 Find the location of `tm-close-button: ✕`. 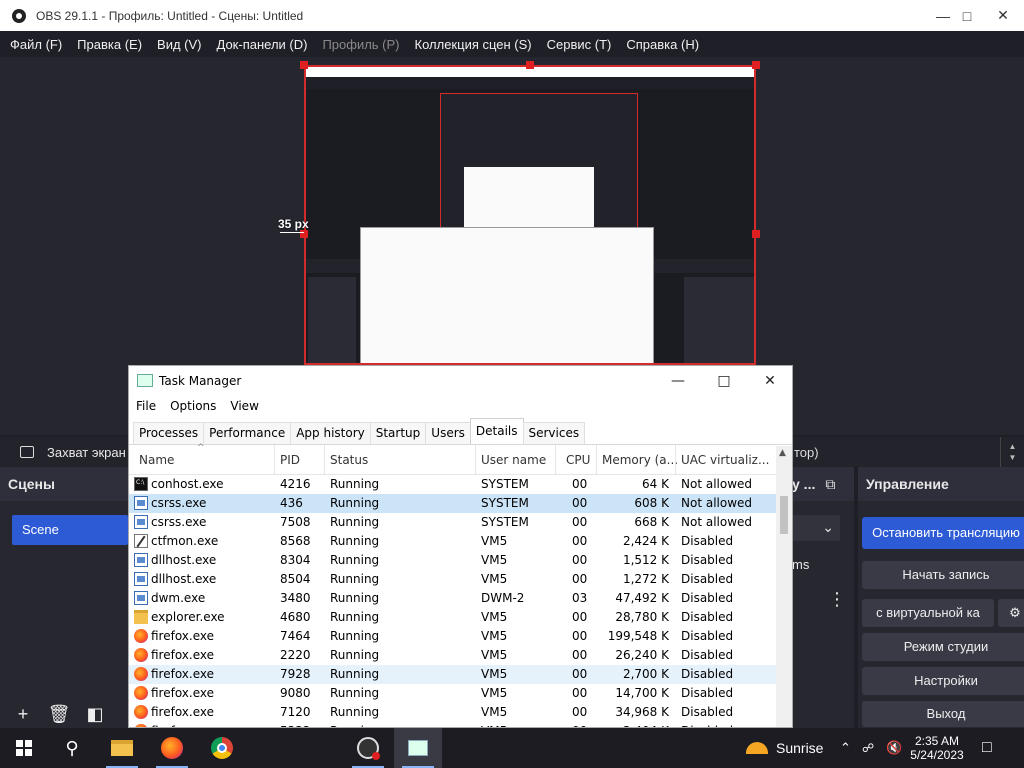

tm-close-button: ✕ is located at coordinates (769, 380).